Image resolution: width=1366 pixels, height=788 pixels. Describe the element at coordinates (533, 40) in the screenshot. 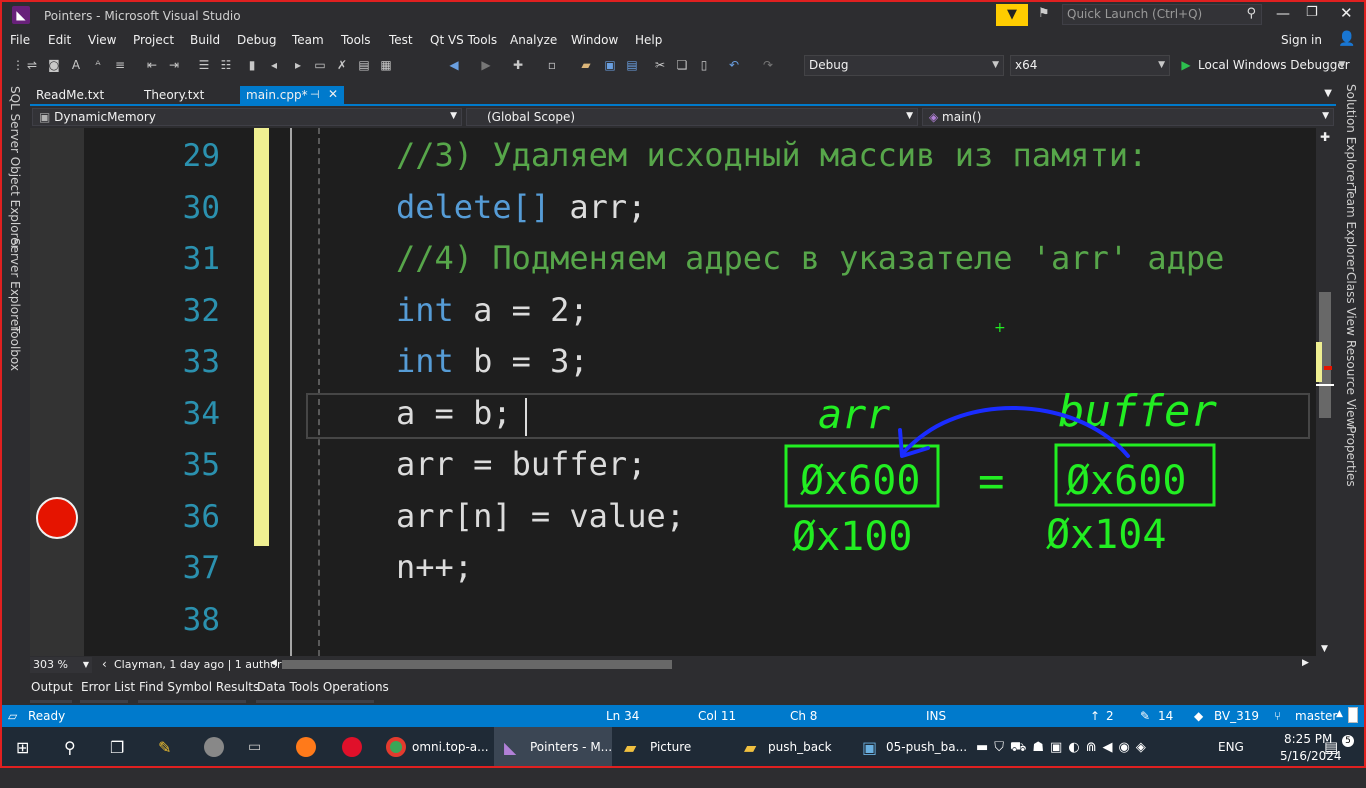

I see `menu-analyze: Analyze` at that location.